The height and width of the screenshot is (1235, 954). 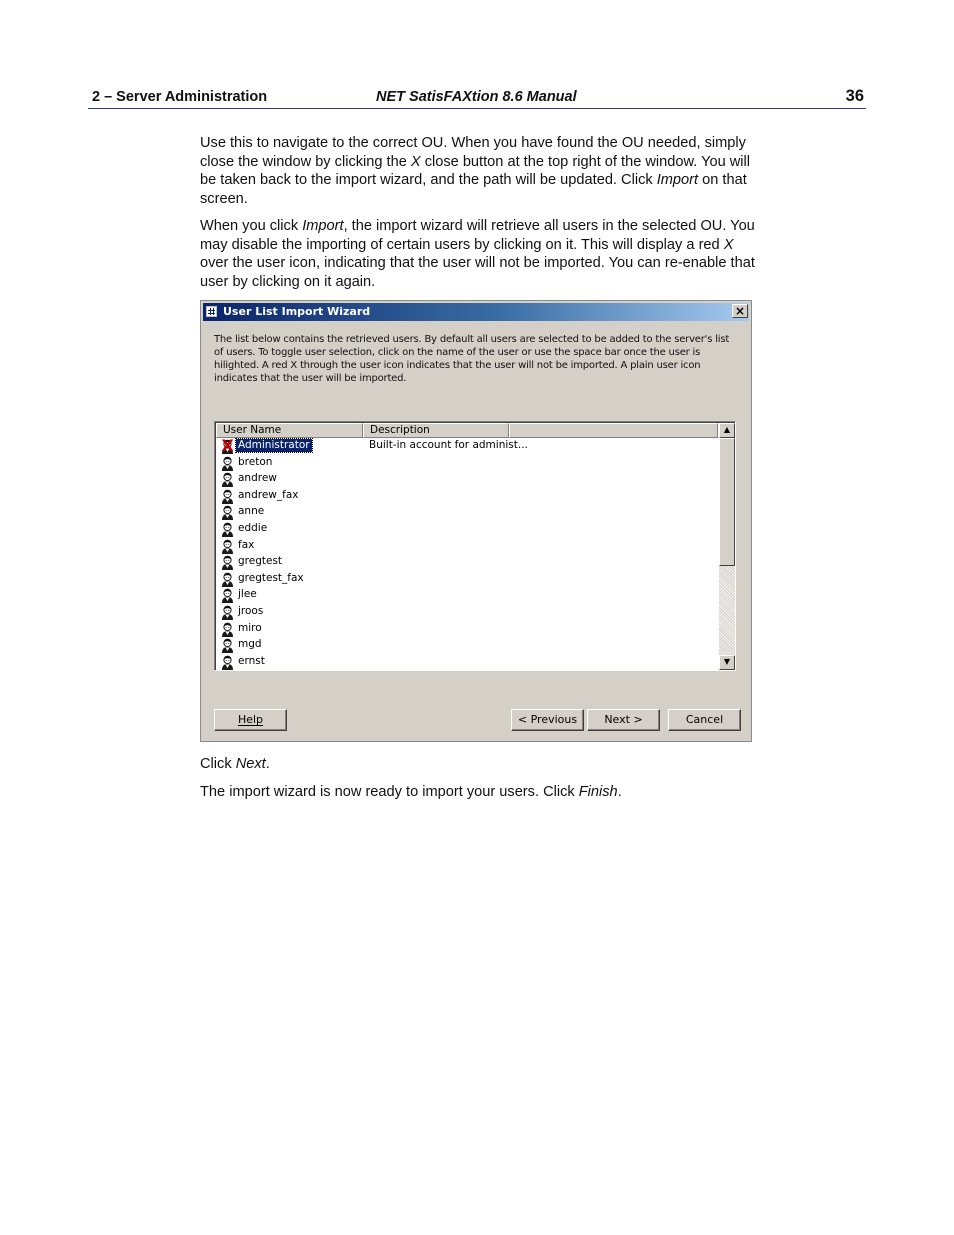 What do you see at coordinates (613, 430) in the screenshot?
I see `column-header-filler` at bounding box center [613, 430].